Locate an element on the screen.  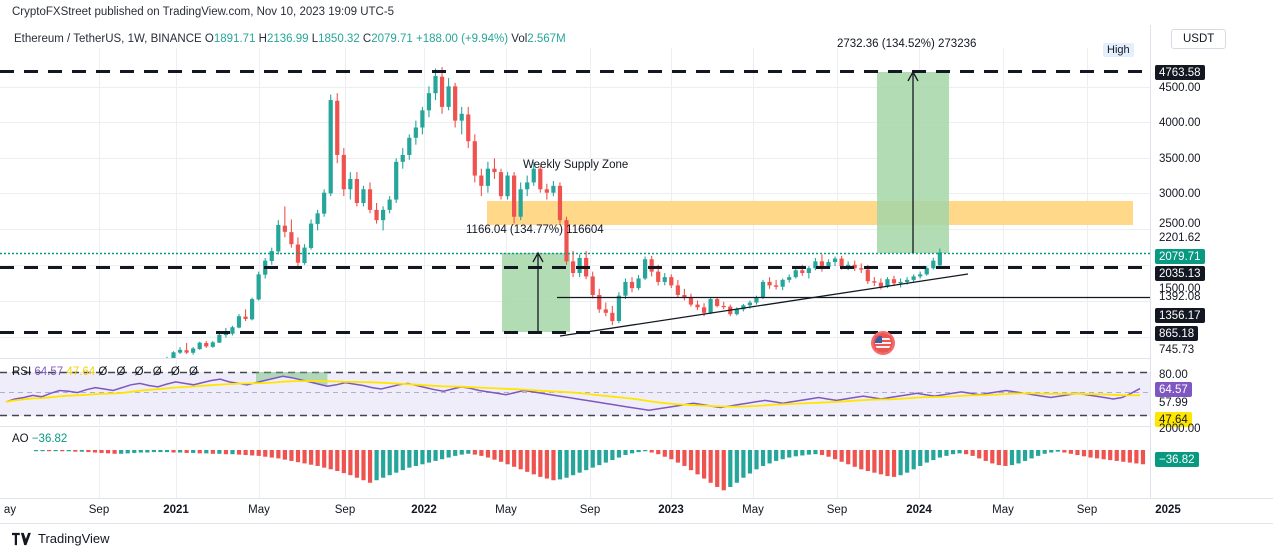
axis-tick-2000: 2000.00 is located at coordinates (1180, 429).